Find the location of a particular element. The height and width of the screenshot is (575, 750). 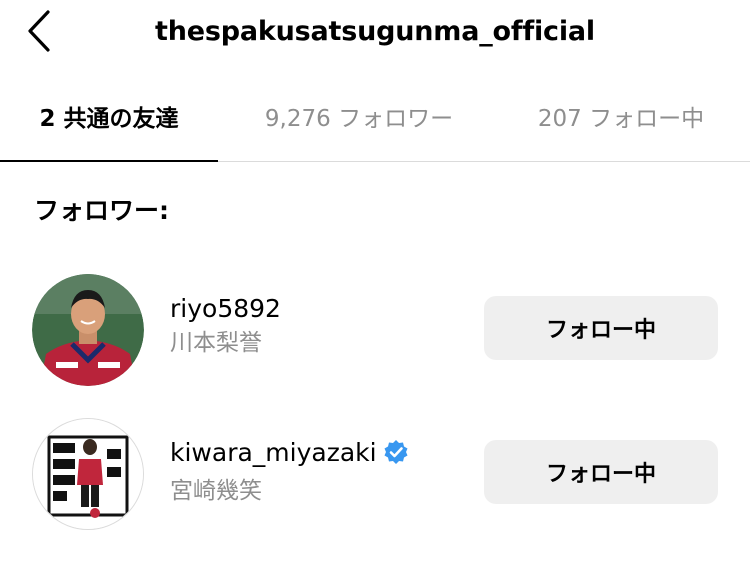

tab-bar: 2 共通の友達 9,276 フォロワー 207 フォロー中 is located at coordinates (375, 121).